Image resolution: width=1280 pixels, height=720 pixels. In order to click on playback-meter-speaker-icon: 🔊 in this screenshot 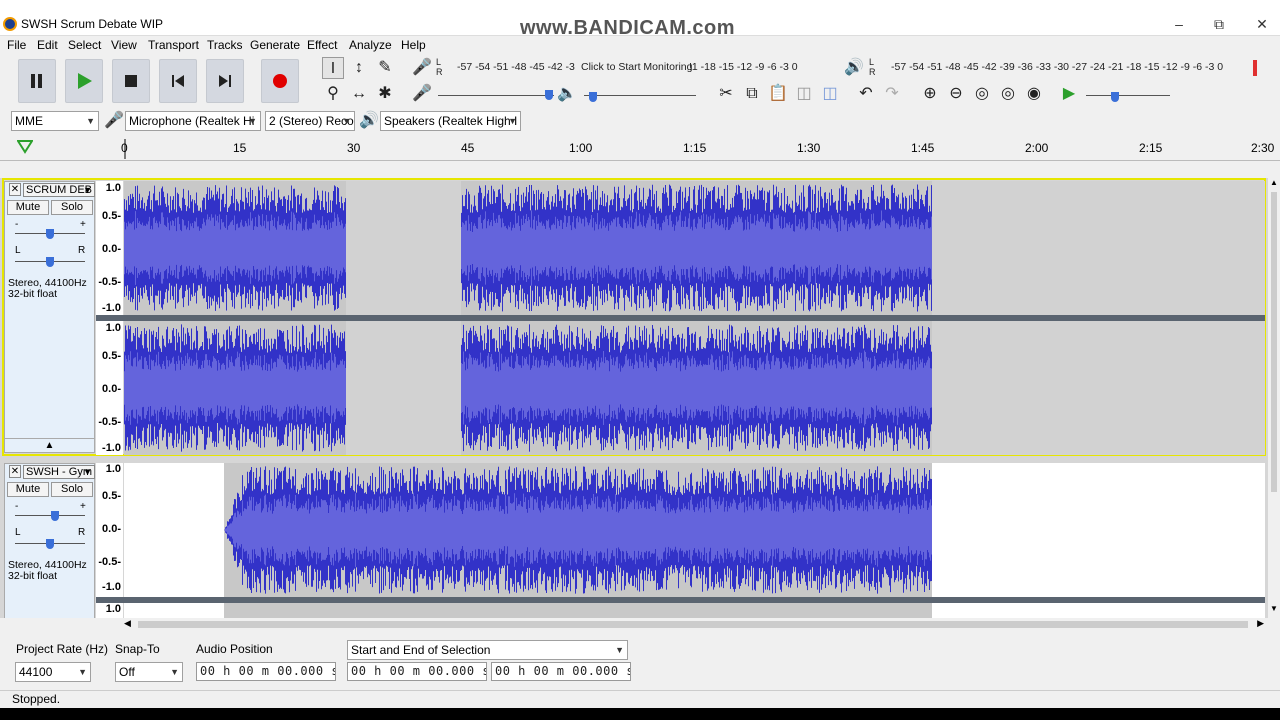, I will do `click(854, 68)`.